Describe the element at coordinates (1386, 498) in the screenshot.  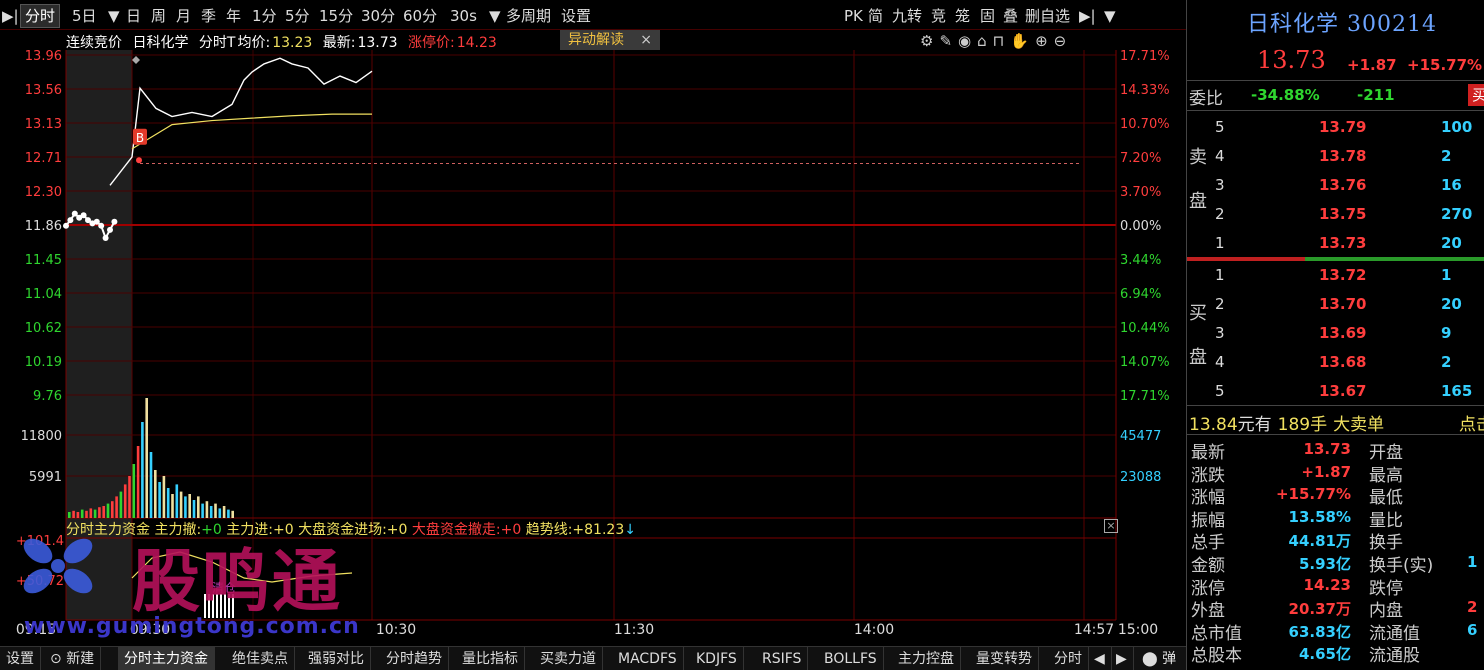
I see `stat-label-2: 最低` at that location.